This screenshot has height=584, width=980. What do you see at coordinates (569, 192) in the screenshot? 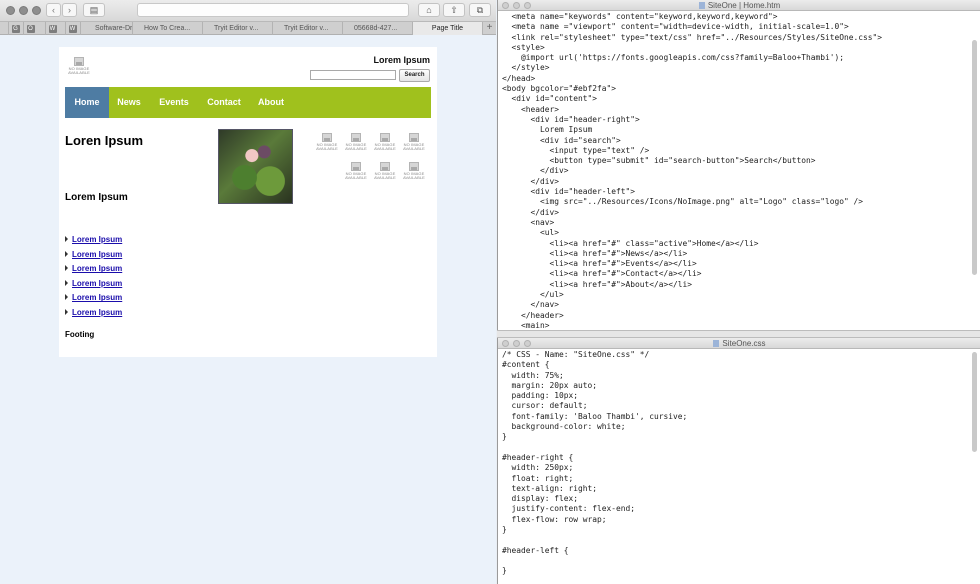
I see `code-line: <div id="header-left">` at bounding box center [569, 192].